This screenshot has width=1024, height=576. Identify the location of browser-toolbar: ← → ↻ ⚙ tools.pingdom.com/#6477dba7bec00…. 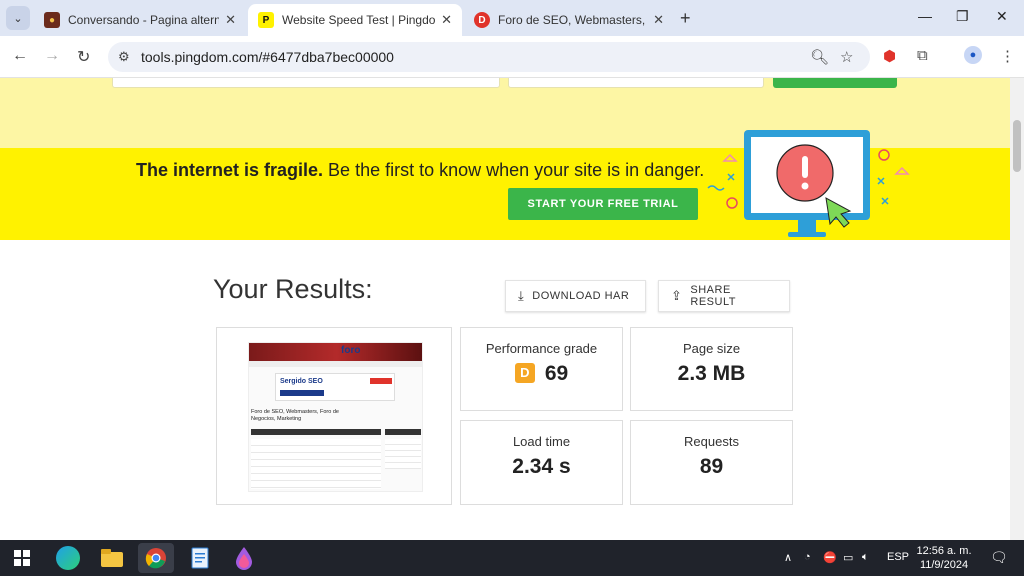
(512, 57).